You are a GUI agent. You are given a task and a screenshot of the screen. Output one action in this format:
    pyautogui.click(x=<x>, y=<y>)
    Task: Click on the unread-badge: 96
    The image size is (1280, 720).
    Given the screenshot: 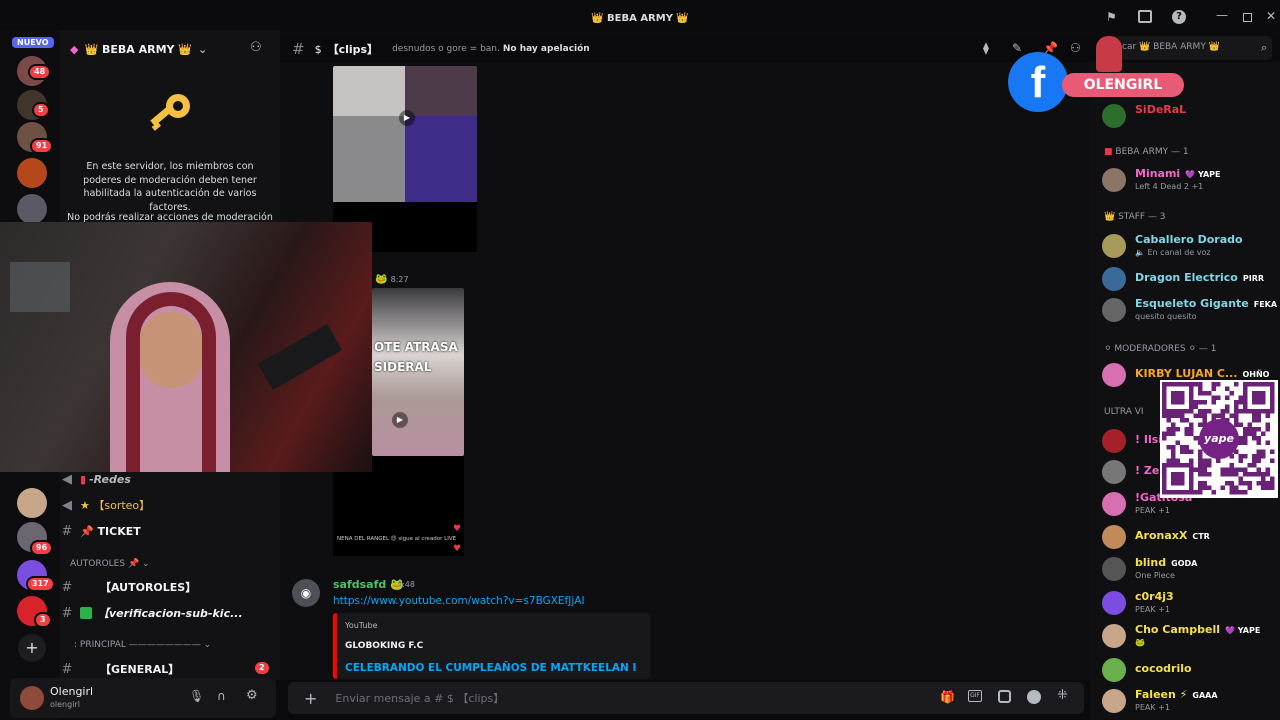 What is the action you would take?
    pyautogui.click(x=42, y=548)
    